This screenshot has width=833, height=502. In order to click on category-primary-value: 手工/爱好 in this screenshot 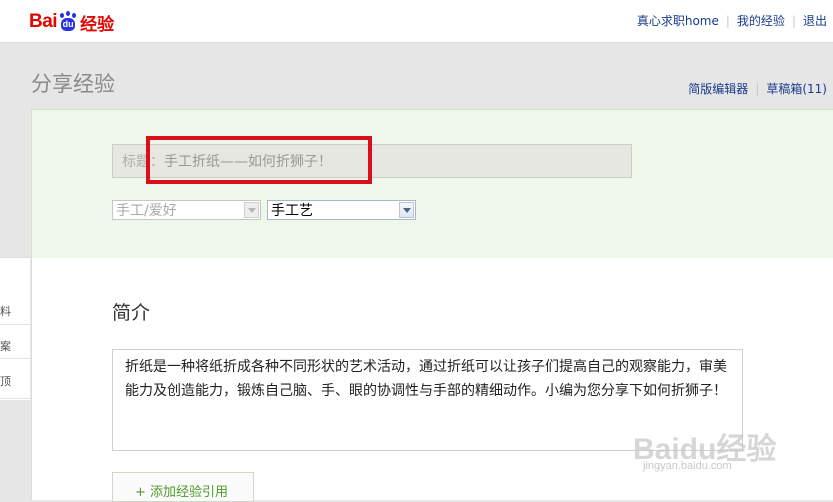, I will do `click(146, 211)`.